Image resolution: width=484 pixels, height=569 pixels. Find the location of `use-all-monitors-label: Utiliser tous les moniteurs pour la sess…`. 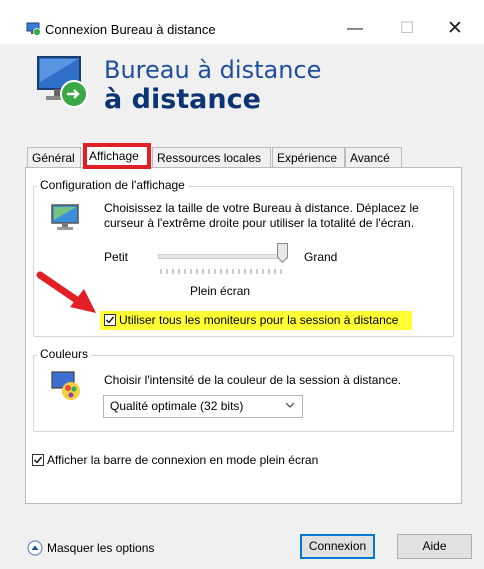

use-all-monitors-label: Utiliser tous les moniteurs pour la sess… is located at coordinates (258, 320).